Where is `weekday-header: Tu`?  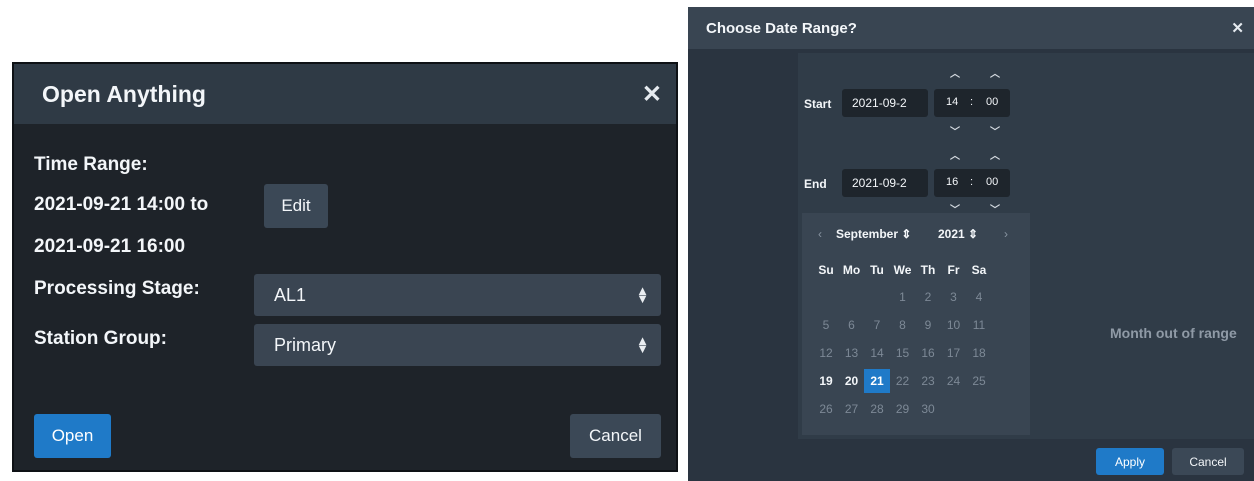
weekday-header: Tu is located at coordinates (877, 270).